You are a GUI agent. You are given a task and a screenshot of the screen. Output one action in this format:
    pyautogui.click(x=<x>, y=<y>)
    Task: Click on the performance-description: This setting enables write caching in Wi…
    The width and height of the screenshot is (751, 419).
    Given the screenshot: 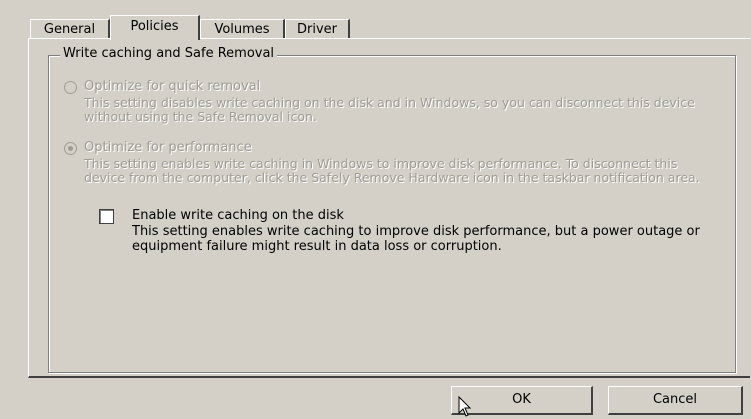 What is the action you would take?
    pyautogui.click(x=392, y=170)
    